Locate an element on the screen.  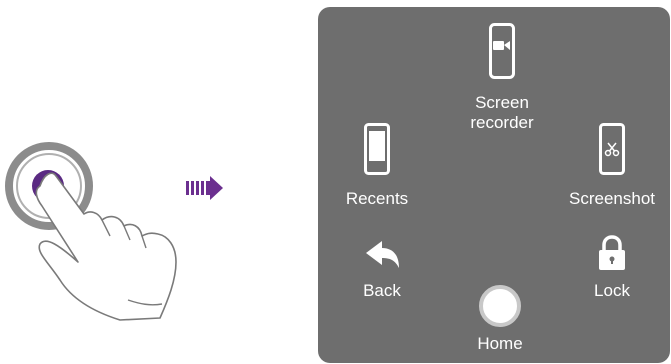
back-button: Back is located at coordinates (382, 270).